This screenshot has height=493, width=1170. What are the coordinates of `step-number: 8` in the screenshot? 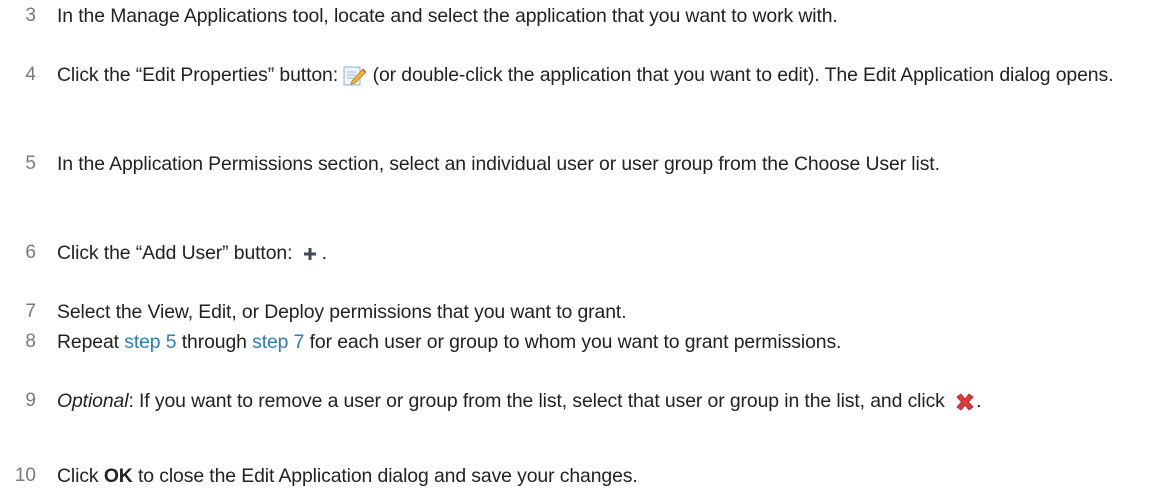 It's located at (30, 341).